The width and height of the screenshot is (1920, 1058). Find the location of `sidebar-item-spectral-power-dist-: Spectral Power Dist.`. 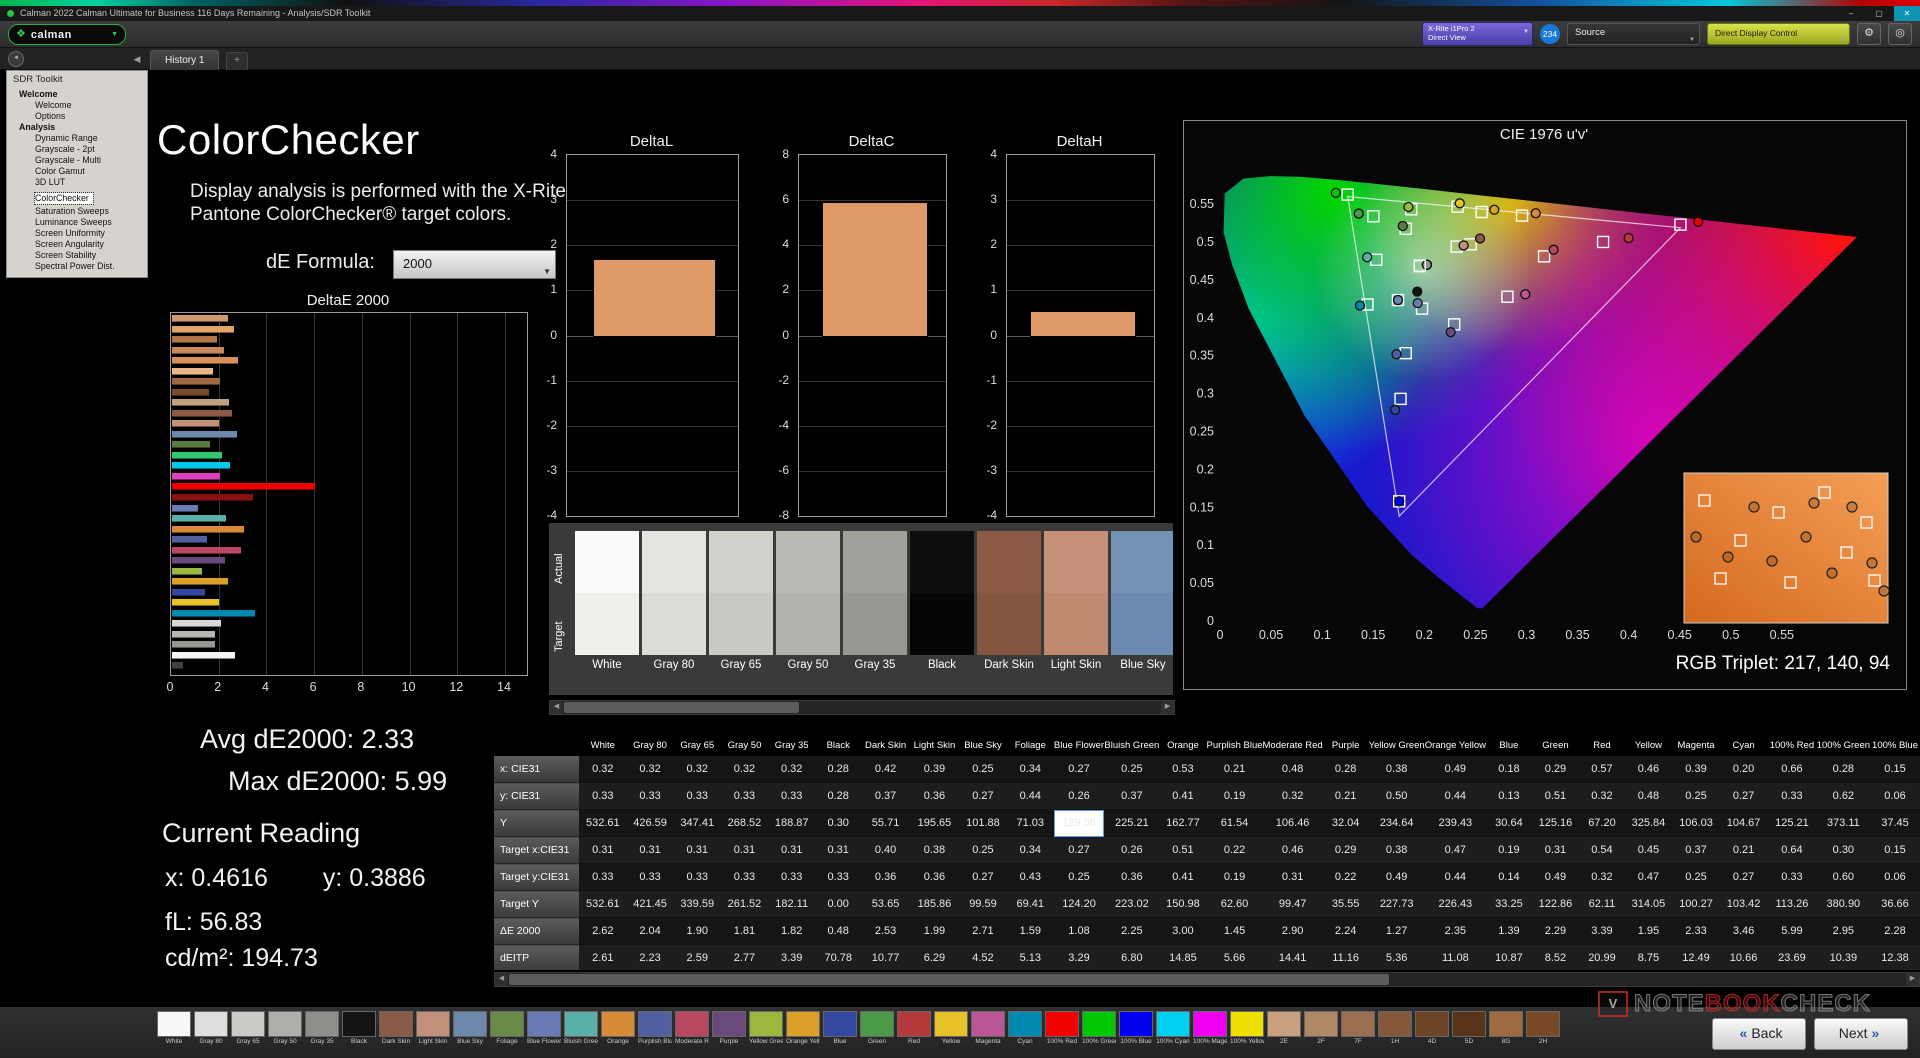

sidebar-item-spectral-power-dist-: Spectral Power Dist. is located at coordinates (77, 266).